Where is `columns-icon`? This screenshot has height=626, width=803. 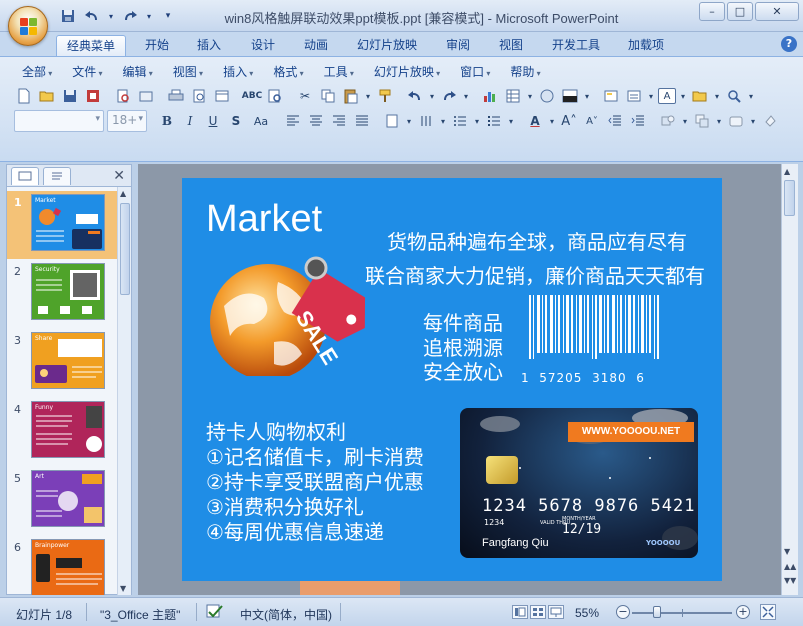
columns-icon is located at coordinates (426, 121).